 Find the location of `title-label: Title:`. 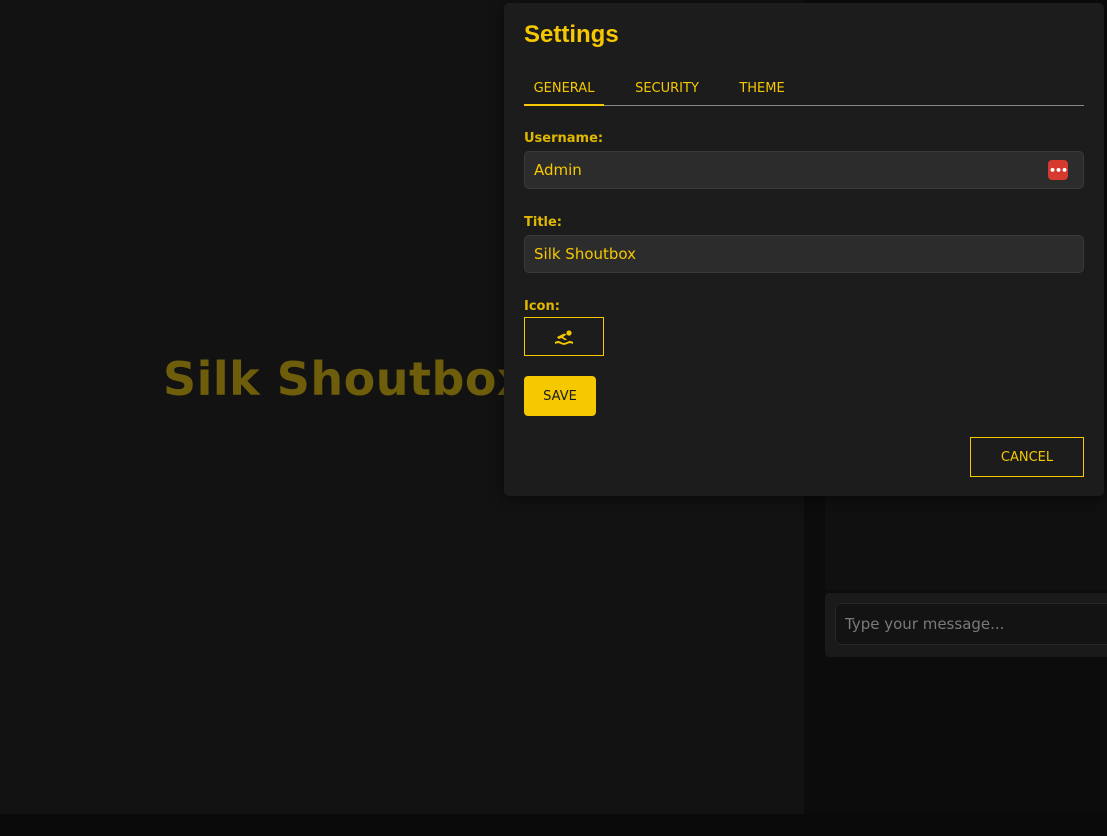

title-label: Title: is located at coordinates (543, 222).